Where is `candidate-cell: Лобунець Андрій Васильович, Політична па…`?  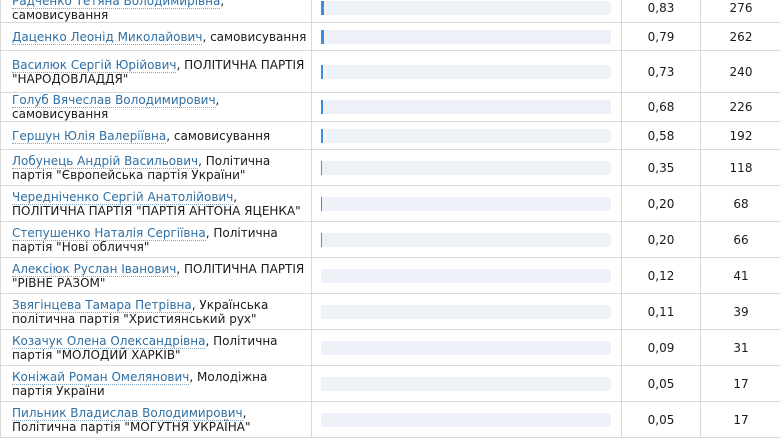 candidate-cell: Лобунець Андрій Васильович, Політична па… is located at coordinates (156, 168).